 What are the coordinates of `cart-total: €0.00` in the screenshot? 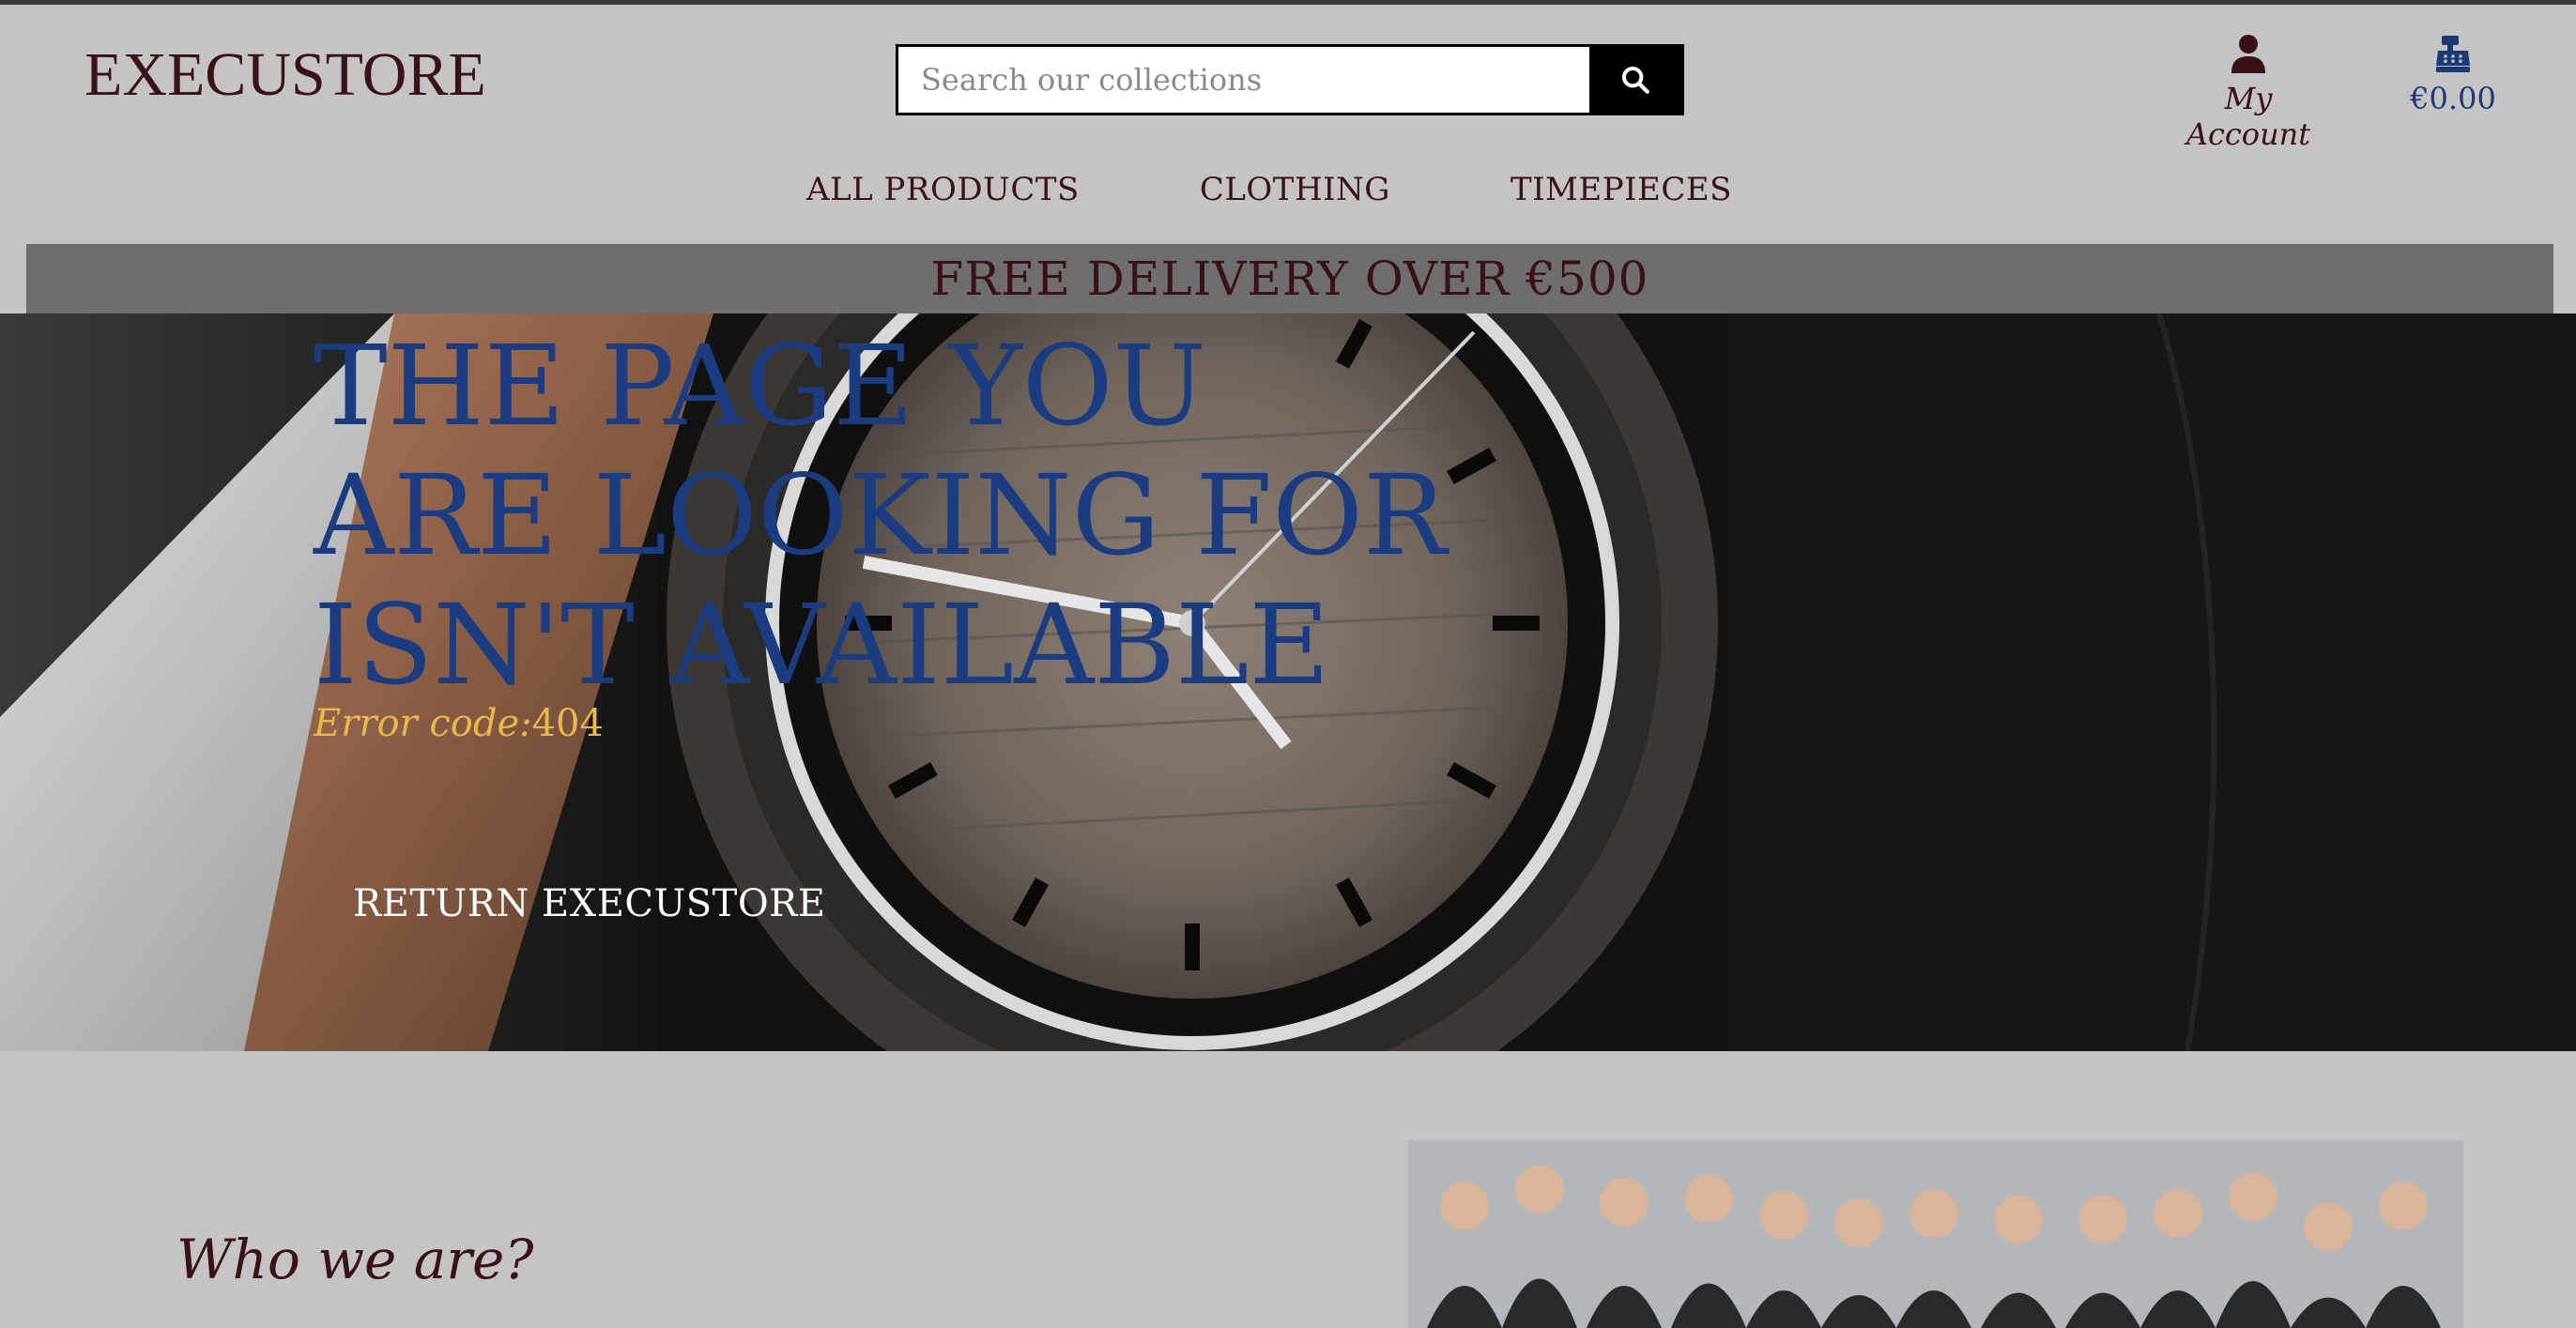 It's located at (2453, 98).